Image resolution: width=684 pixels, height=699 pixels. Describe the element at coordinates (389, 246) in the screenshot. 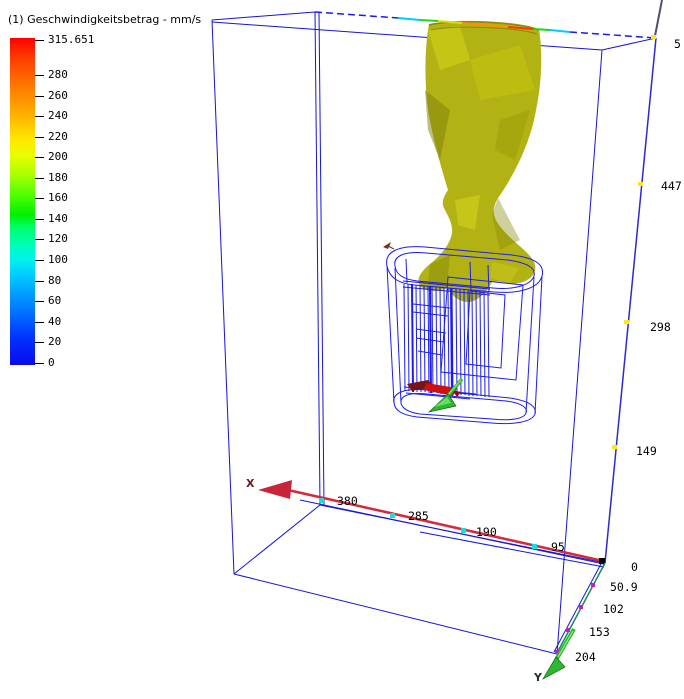

I see `rim-axis-mark` at that location.